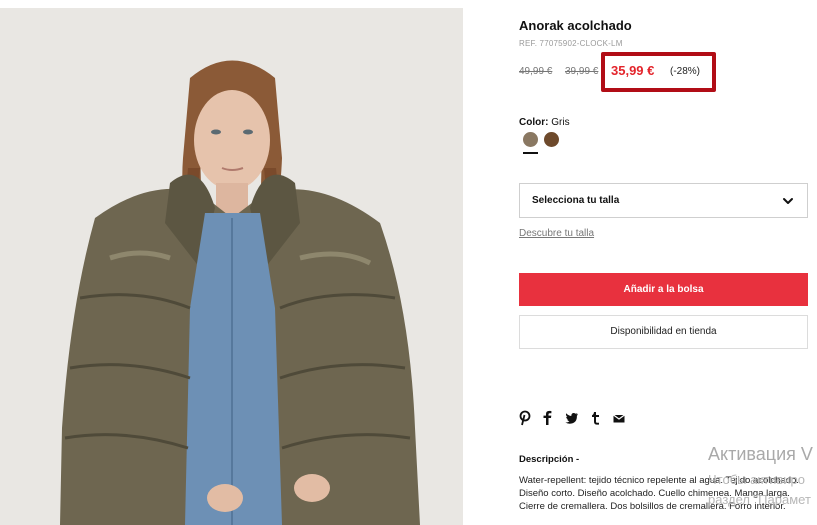 Image resolution: width=817 pixels, height=525 pixels. What do you see at coordinates (551, 139) in the screenshot?
I see `color-swatch-brown` at bounding box center [551, 139].